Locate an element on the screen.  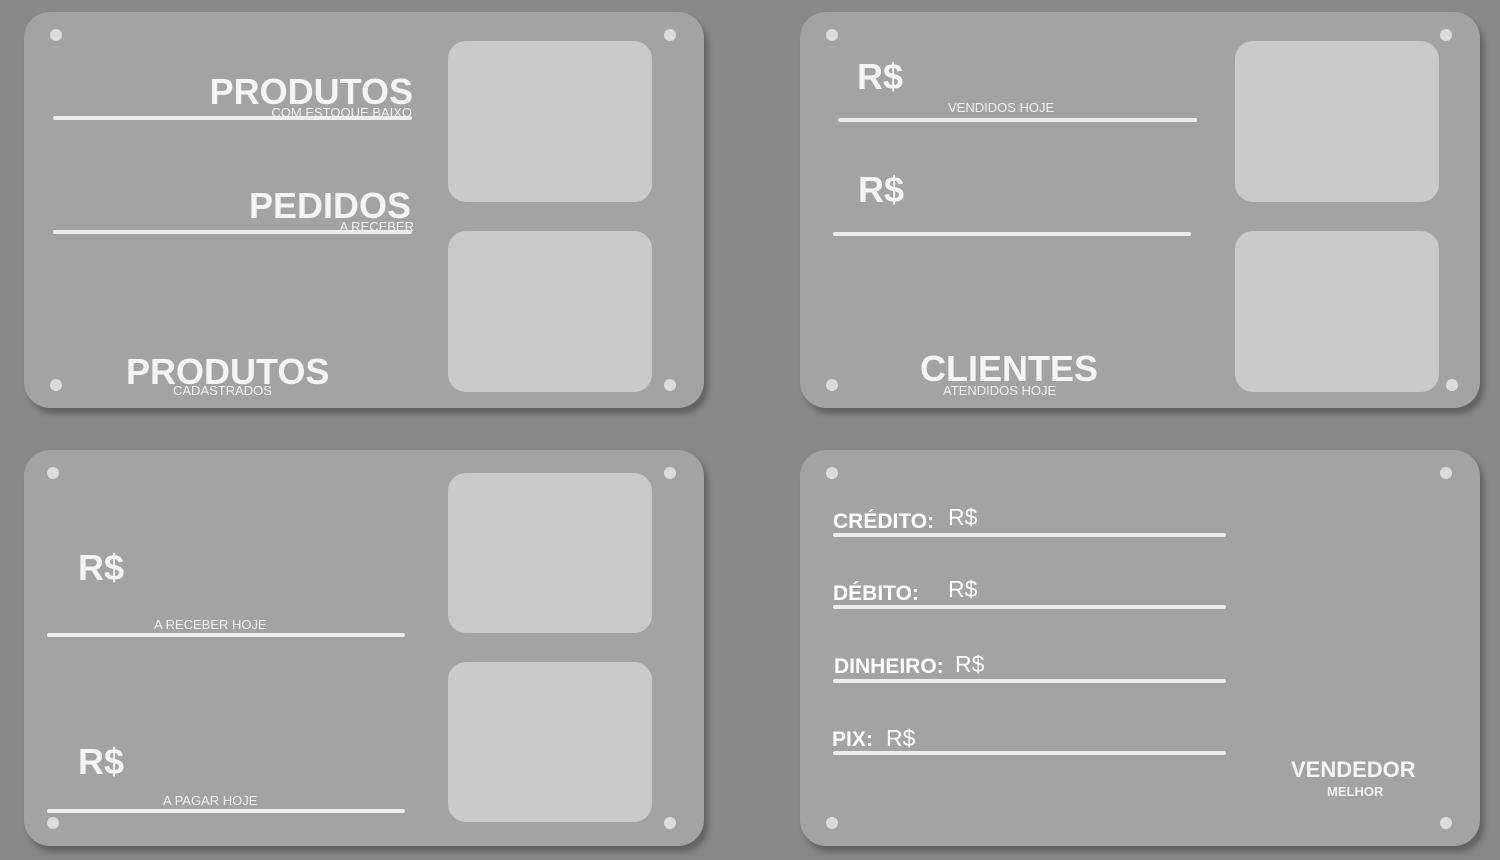
credit-divider is located at coordinates (1029, 535).